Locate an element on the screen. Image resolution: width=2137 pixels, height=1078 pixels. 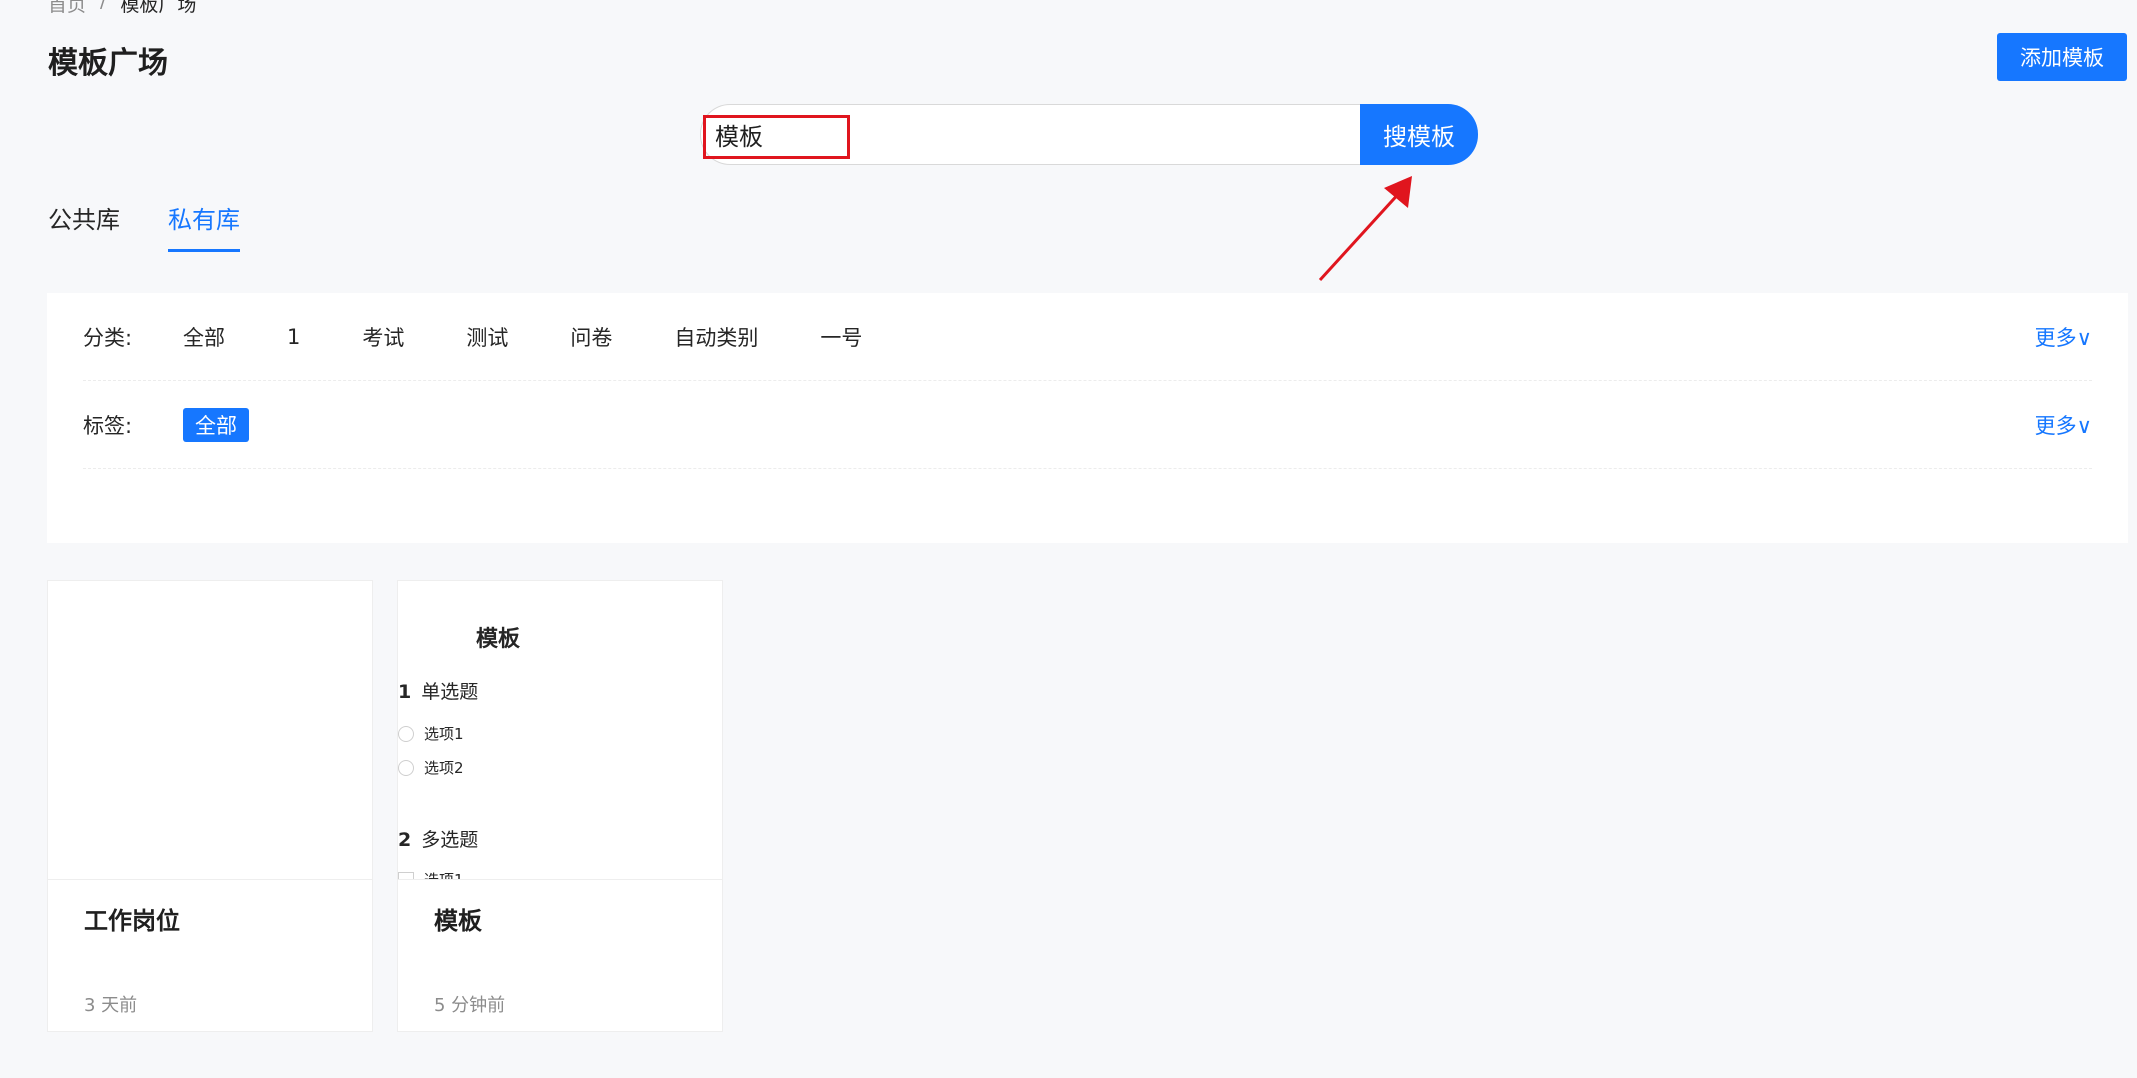
category-item-exam: 考试 is located at coordinates (383, 337).